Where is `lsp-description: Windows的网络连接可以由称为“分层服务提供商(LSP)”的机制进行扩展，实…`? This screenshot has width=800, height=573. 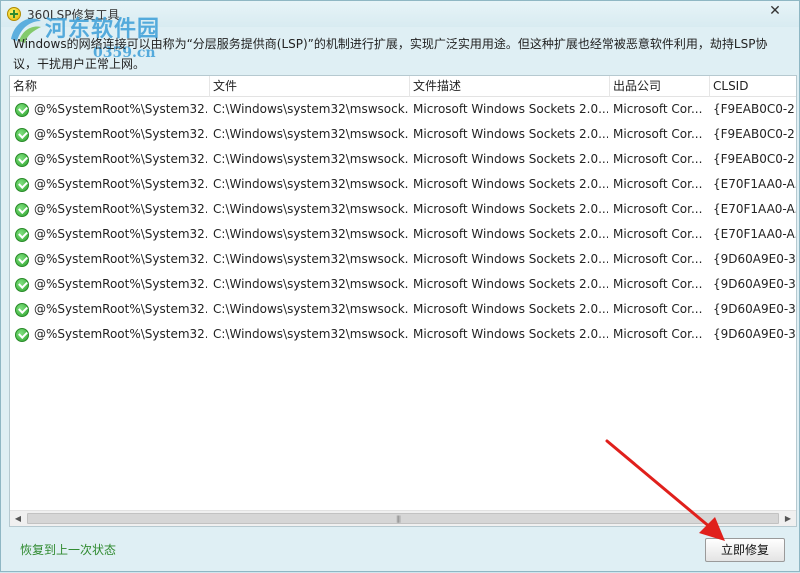
lsp-description: Windows的网络连接可以由称为“分层服务提供商(LSP)”的机制进行扩展，实… is located at coordinates (390, 54).